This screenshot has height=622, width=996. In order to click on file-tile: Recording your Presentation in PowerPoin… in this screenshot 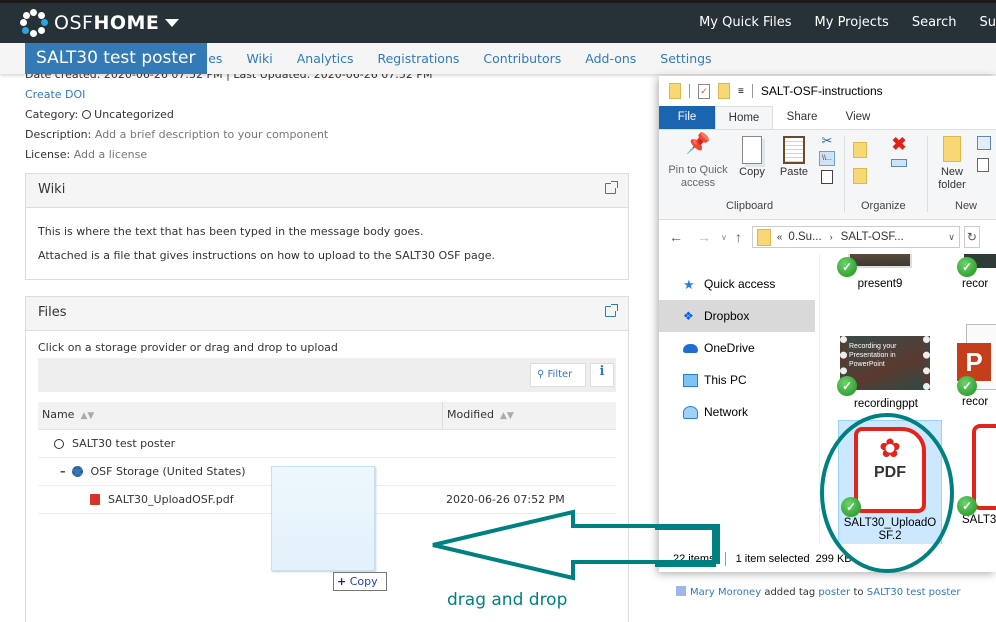, I will do `click(885, 373)`.